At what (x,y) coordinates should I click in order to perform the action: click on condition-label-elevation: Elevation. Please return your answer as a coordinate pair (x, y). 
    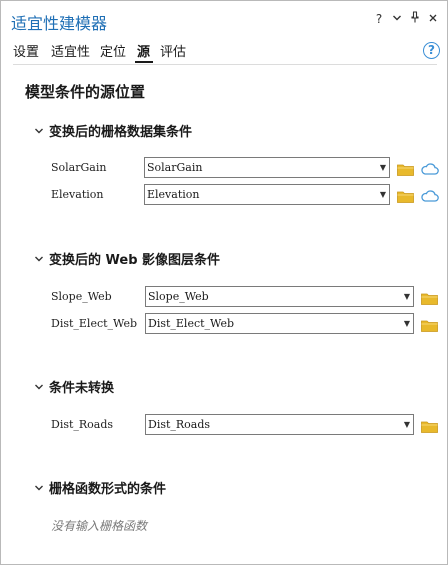
    Looking at the image, I should click on (77, 194).